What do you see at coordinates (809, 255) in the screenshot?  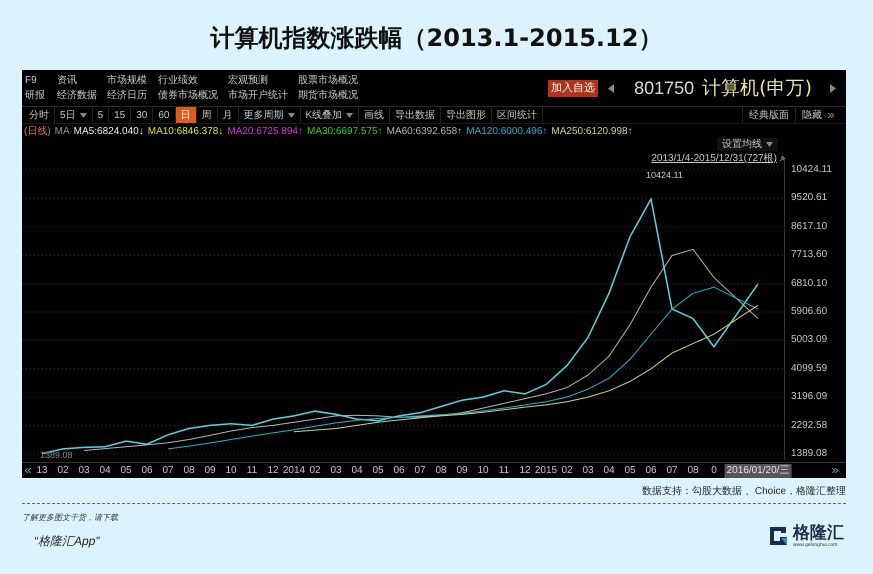 I see `y-axis-label: 7713.60` at bounding box center [809, 255].